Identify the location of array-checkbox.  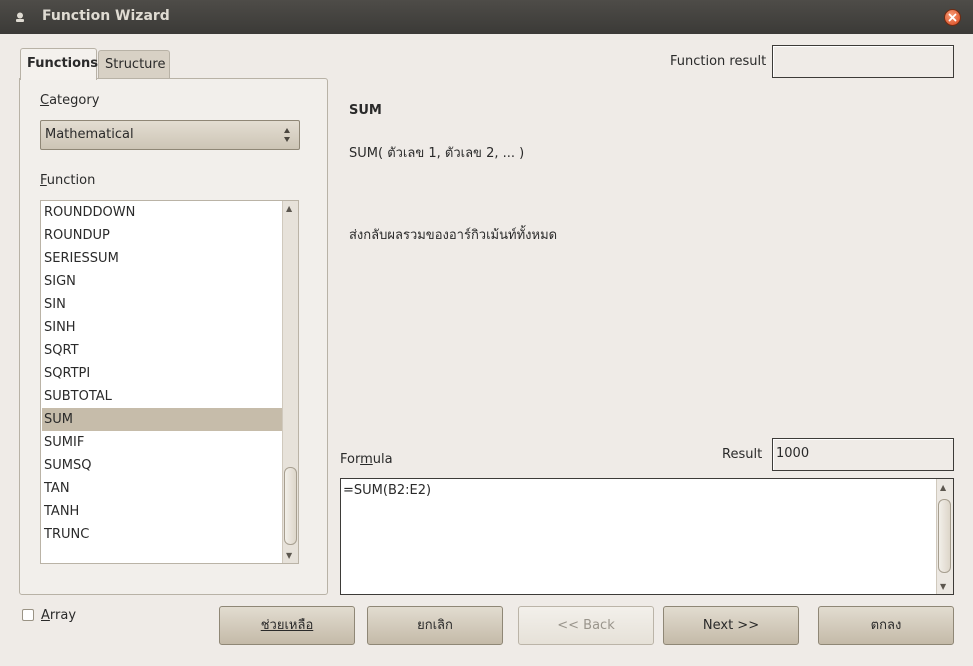
(28, 615).